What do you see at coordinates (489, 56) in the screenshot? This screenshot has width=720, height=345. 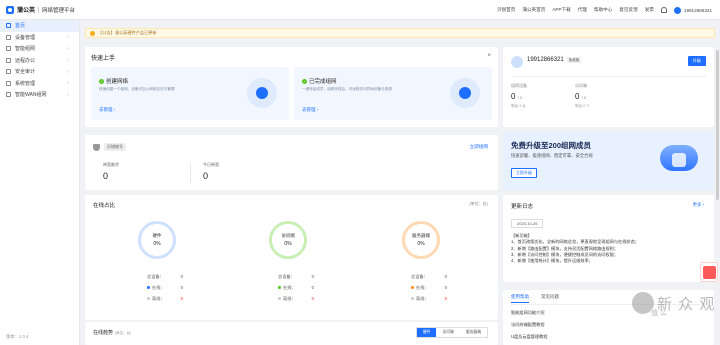 I see `close-icon: ×` at bounding box center [489, 56].